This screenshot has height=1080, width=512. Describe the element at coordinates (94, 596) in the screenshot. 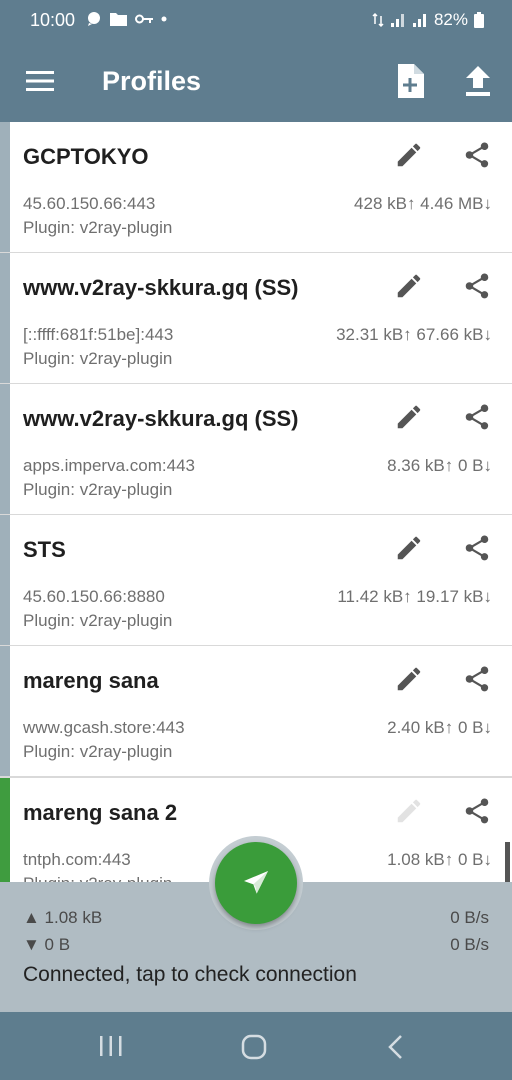

I see `profile-address: 45.60.150.66:8880` at that location.